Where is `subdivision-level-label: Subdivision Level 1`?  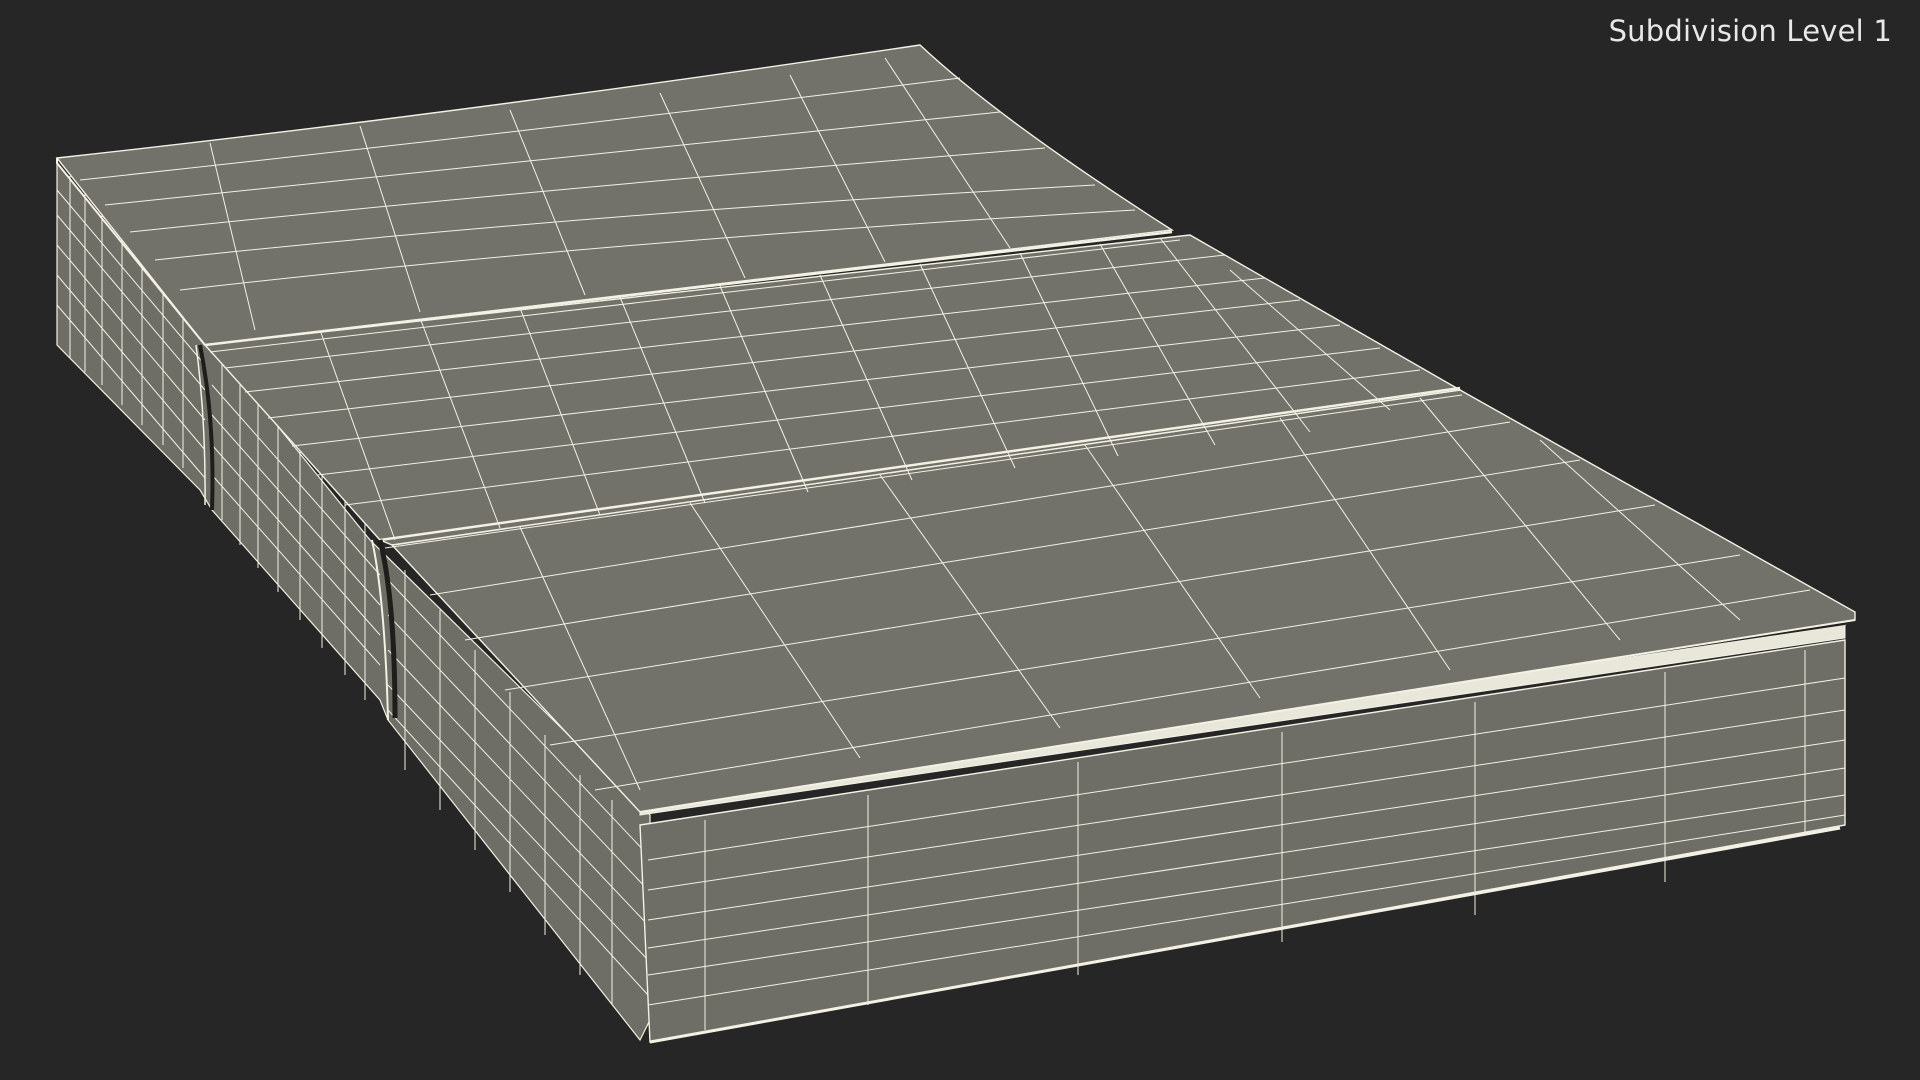
subdivision-level-label: Subdivision Level 1 is located at coordinates (1750, 31).